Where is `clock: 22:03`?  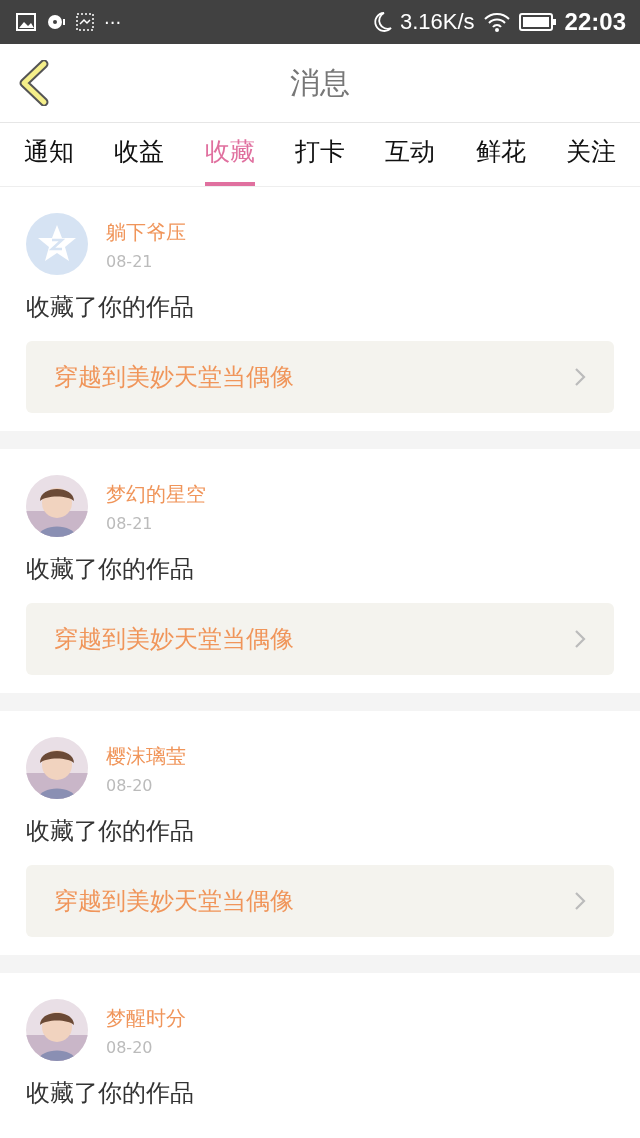 clock: 22:03 is located at coordinates (595, 22).